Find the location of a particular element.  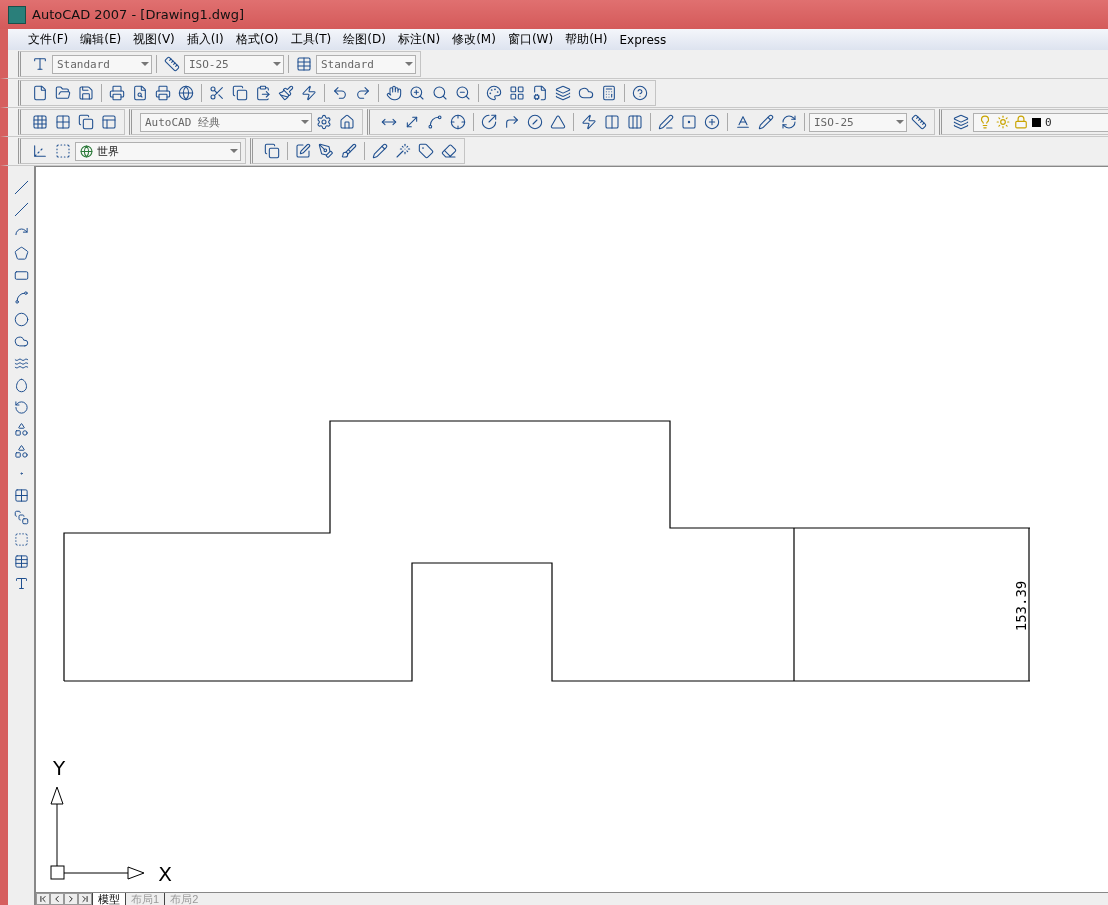

axis-label: X is located at coordinates (165, 874).